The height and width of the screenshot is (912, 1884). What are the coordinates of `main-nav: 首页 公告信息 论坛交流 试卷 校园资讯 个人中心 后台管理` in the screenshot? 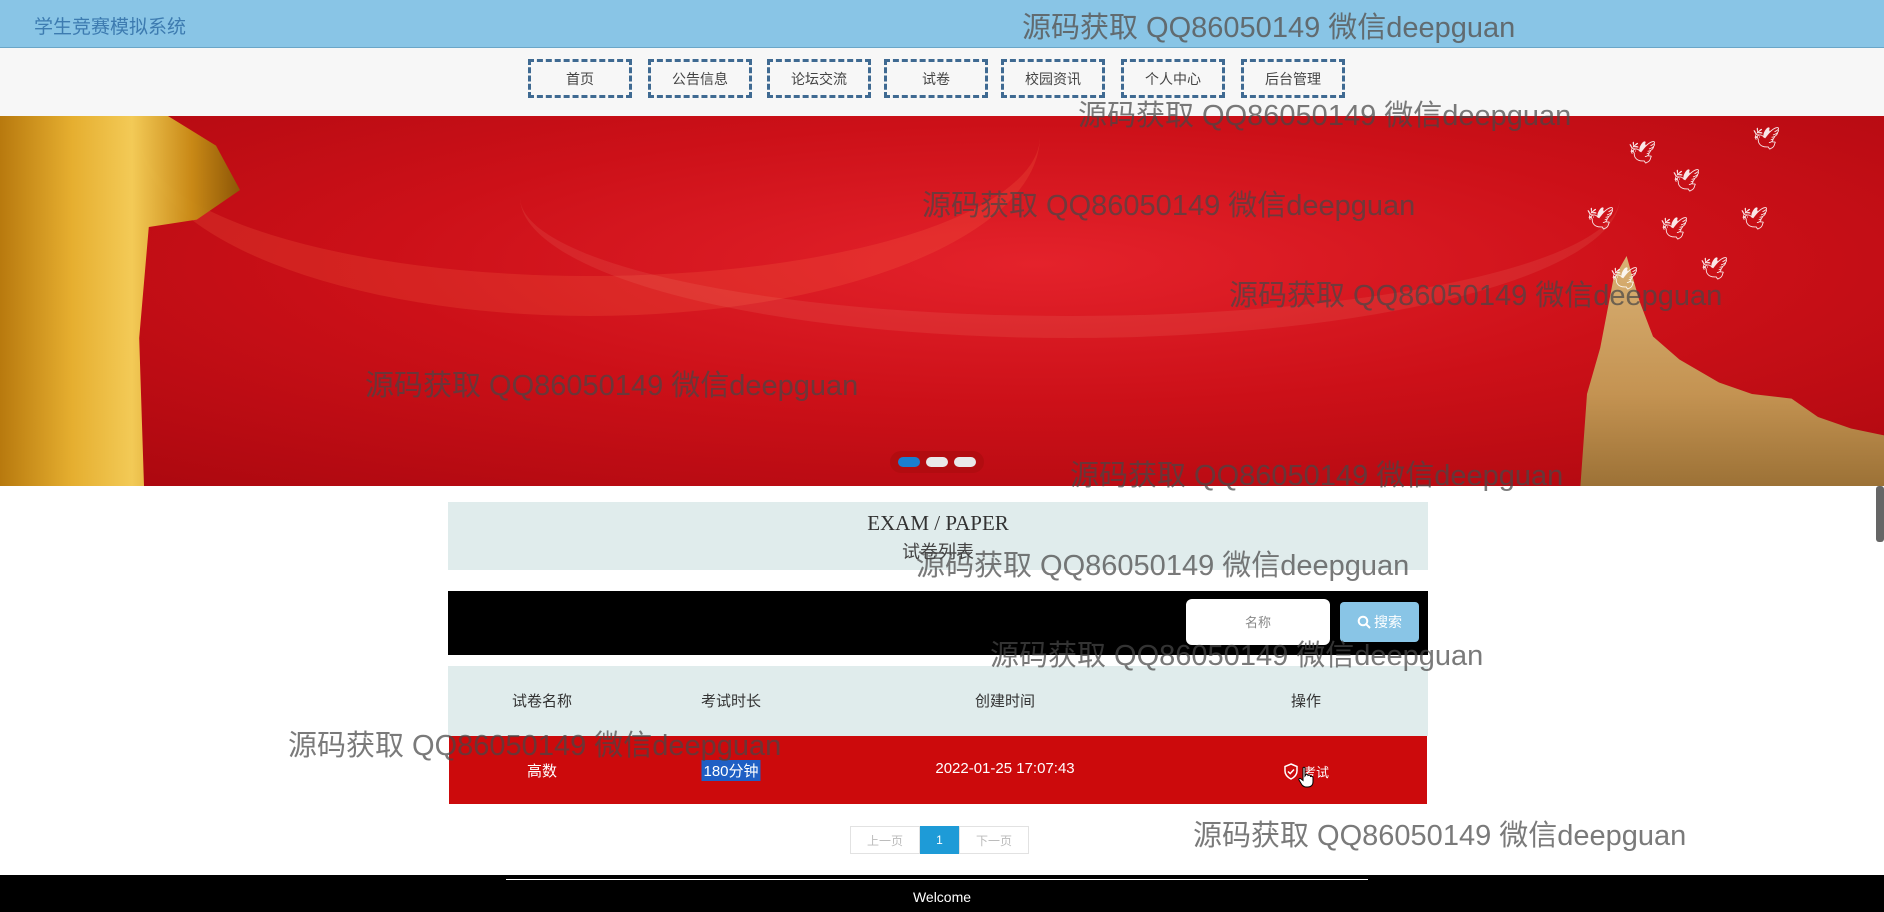 It's located at (942, 82).